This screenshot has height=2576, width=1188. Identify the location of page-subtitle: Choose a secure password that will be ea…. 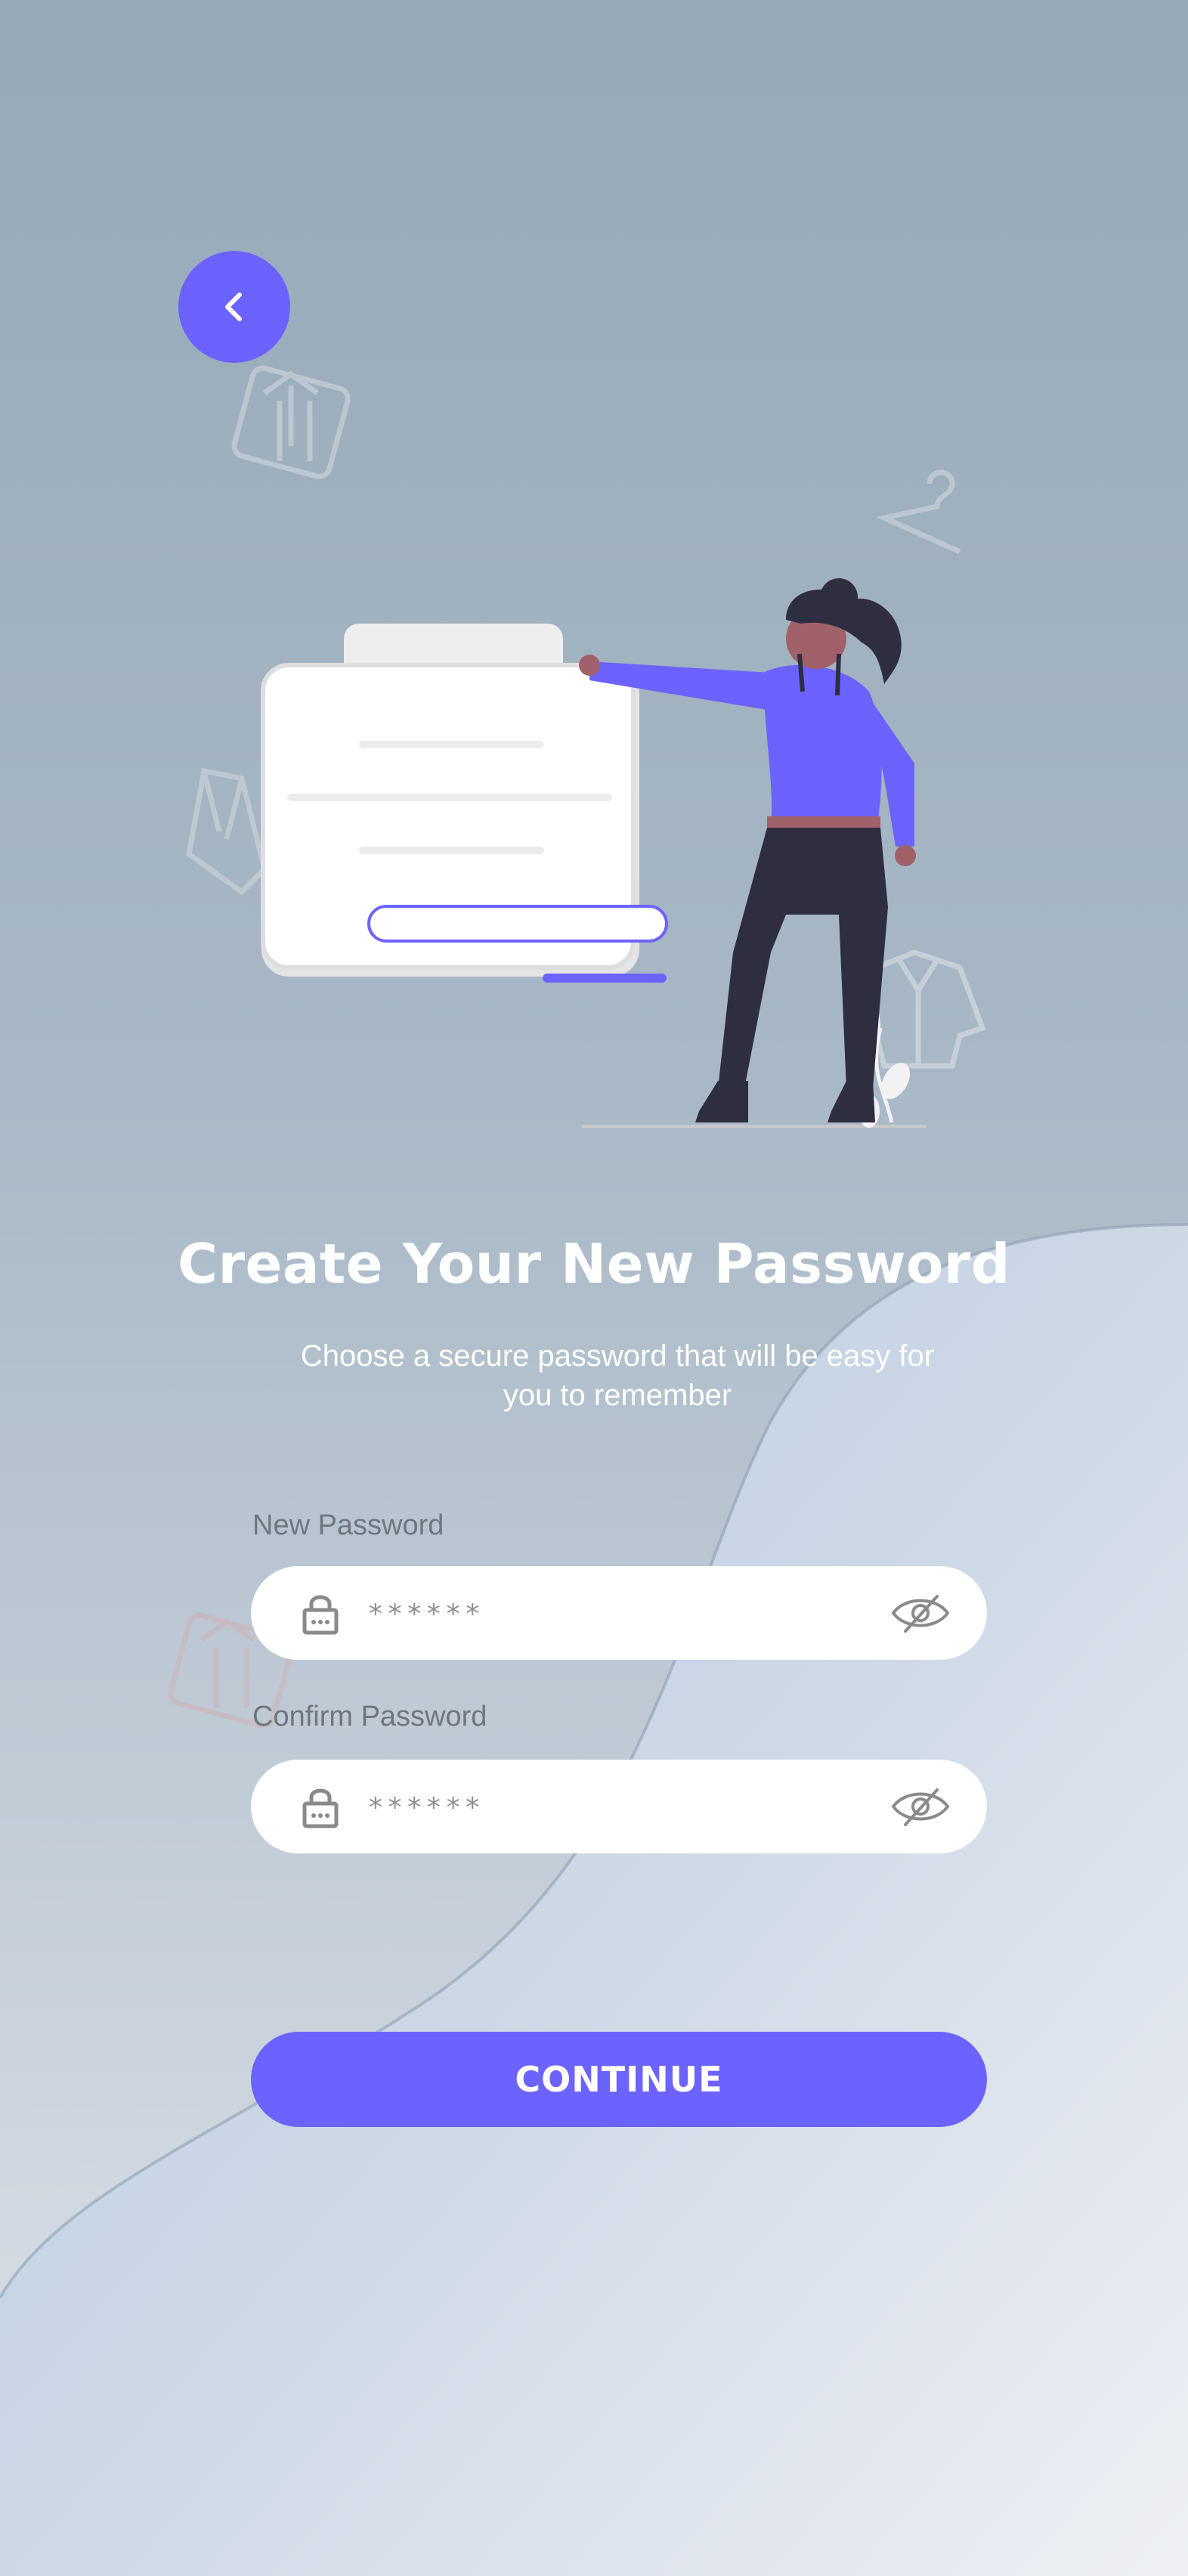
(618, 1375).